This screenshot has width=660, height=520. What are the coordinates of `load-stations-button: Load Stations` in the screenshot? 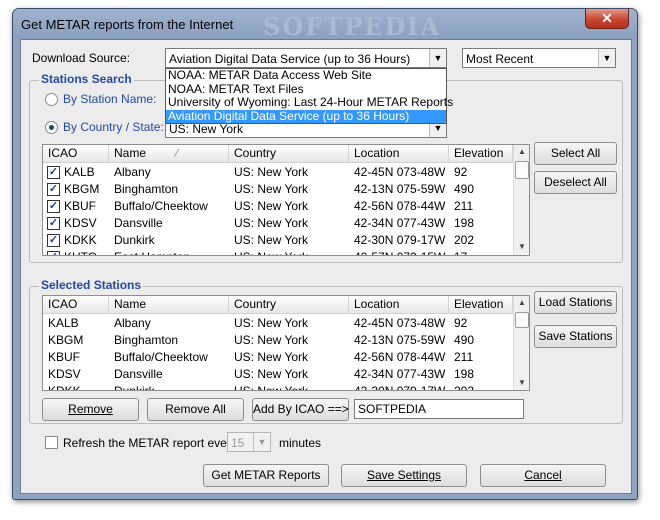 It's located at (575, 302).